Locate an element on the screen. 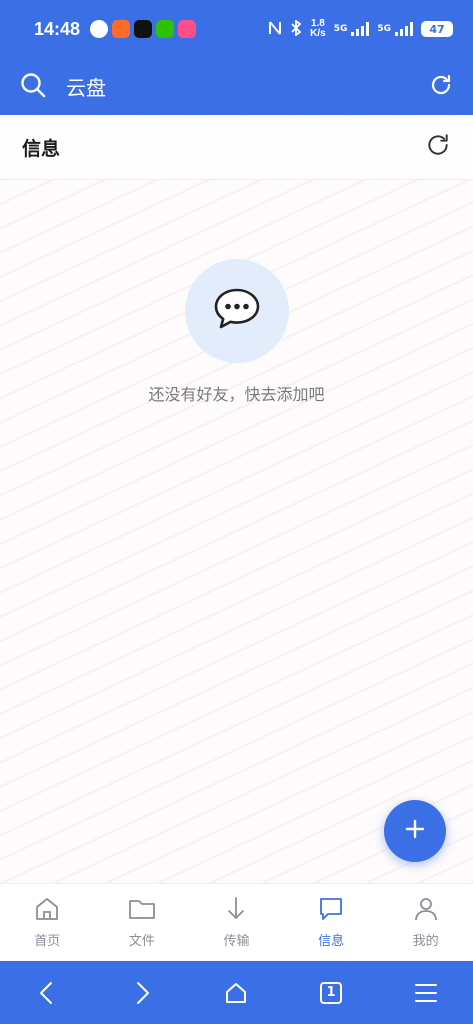 This screenshot has height=1024, width=473. status-time: 14:48 is located at coordinates (57, 28).